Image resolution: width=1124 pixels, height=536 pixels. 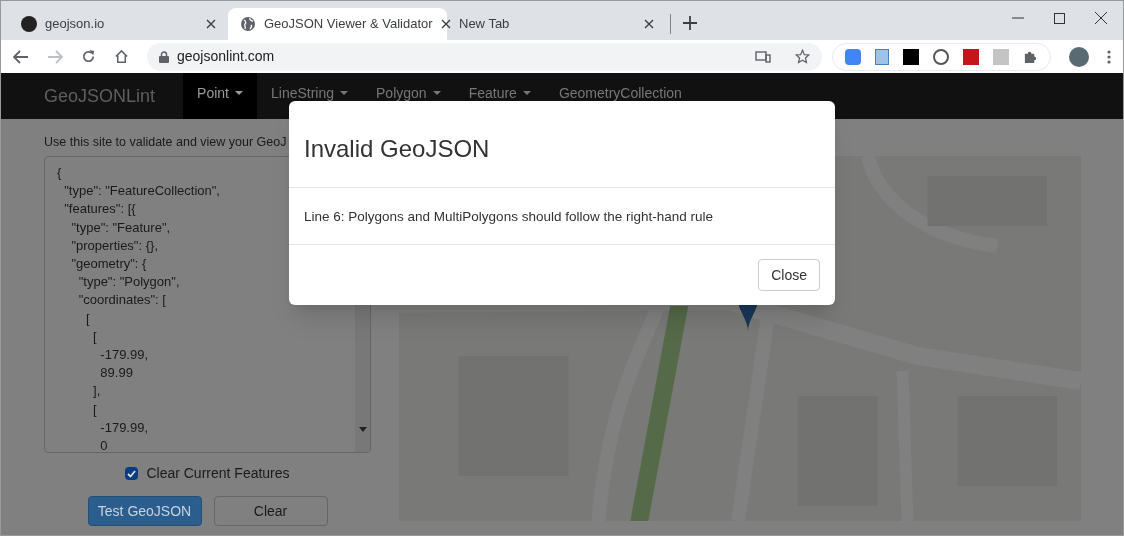 What do you see at coordinates (690, 23) in the screenshot?
I see `new-tab-icon` at bounding box center [690, 23].